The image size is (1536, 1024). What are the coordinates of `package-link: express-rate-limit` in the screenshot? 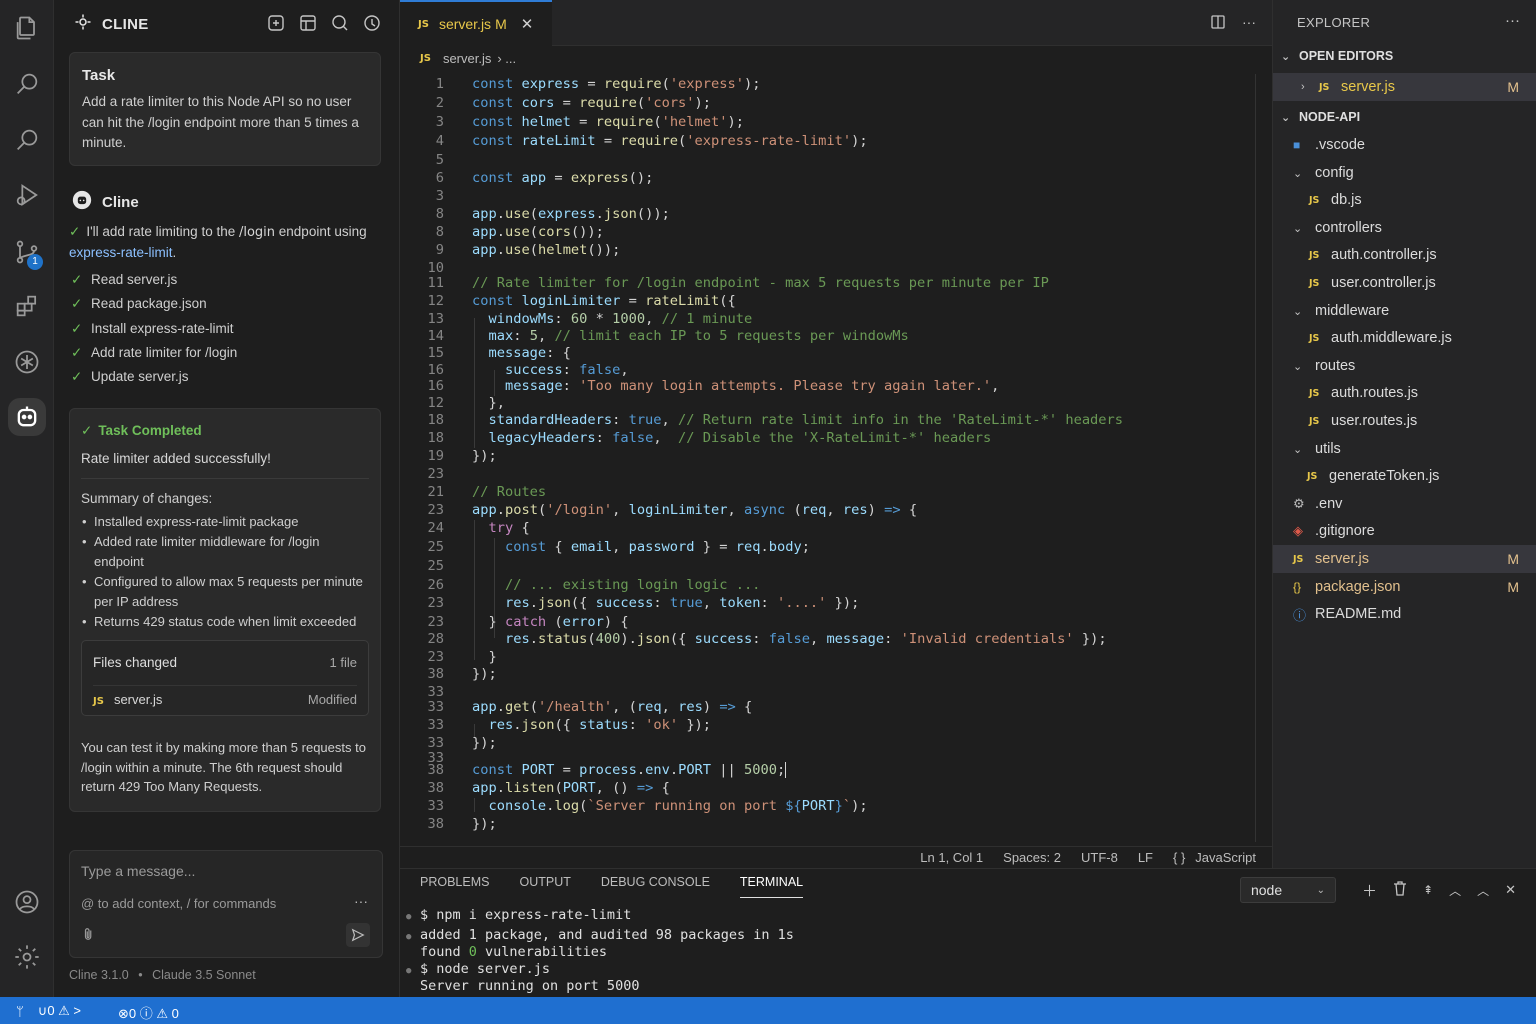 It's located at (121, 252).